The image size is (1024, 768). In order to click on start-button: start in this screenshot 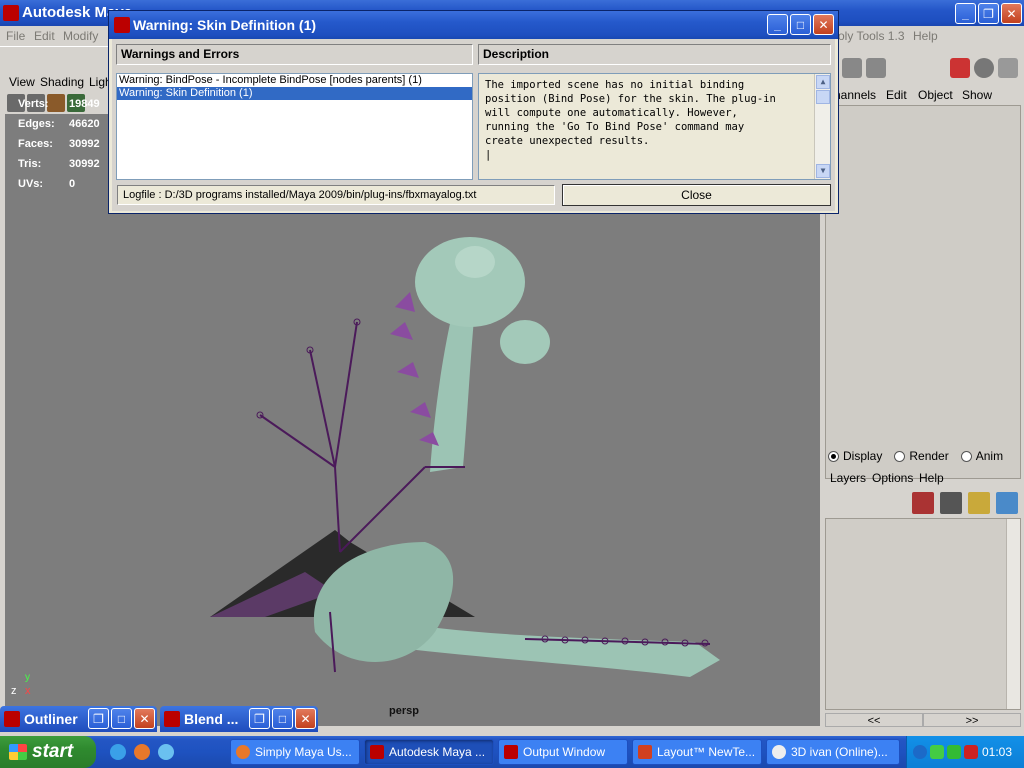, I will do `click(48, 752)`.